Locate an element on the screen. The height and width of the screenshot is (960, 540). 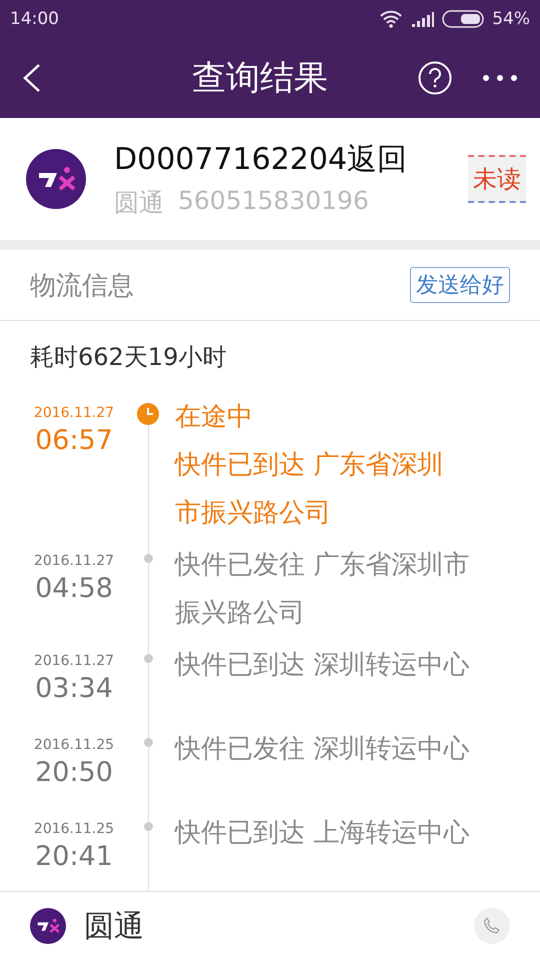
package-title: D00077162204返回 is located at coordinates (261, 160).